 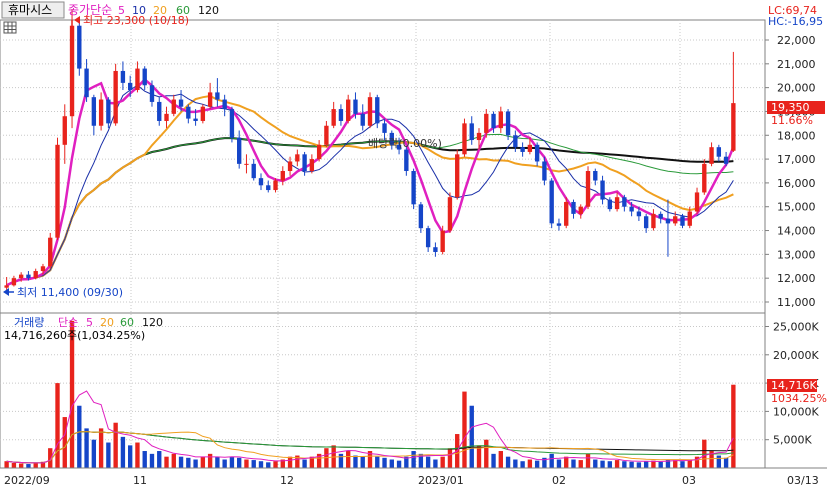 I want to click on price-tick-label: 17,000, so click(x=796, y=159).